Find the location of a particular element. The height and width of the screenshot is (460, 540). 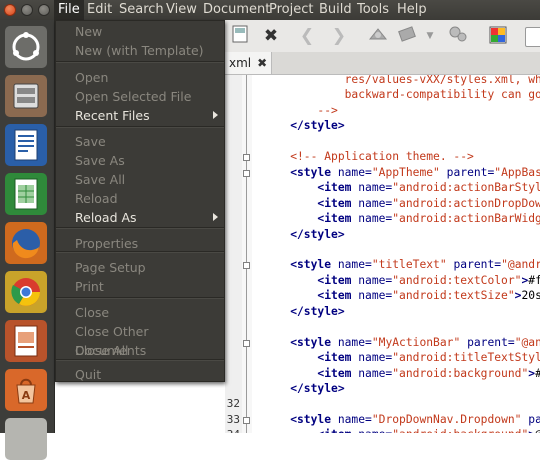

file-menu-item-close-all: Close All is located at coordinates (147, 350).